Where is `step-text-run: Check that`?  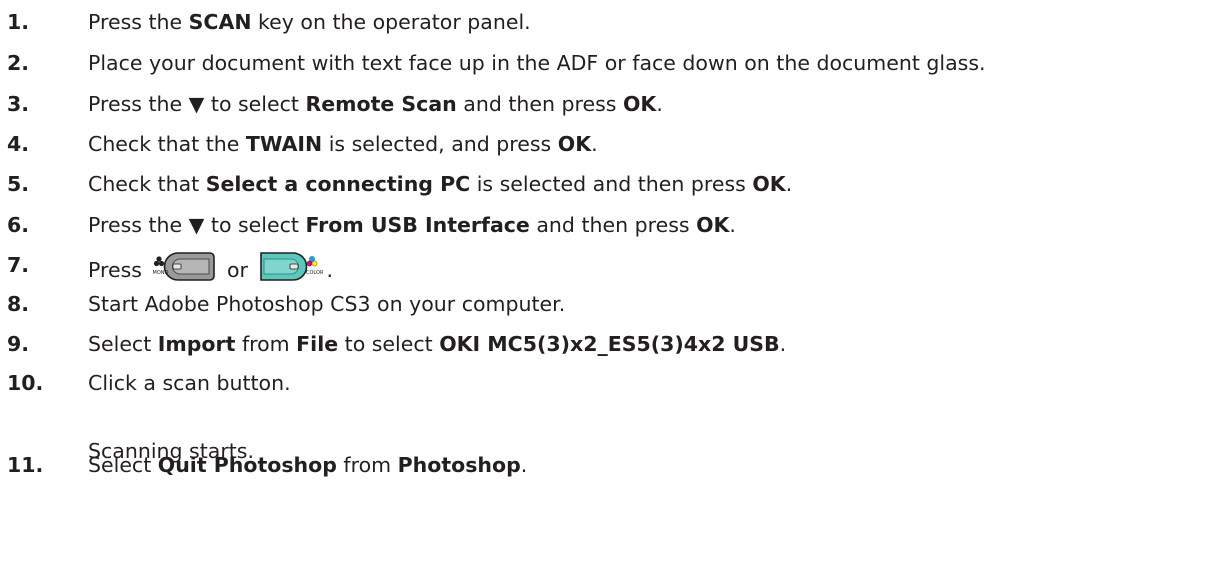
step-text-run: Check that is located at coordinates (147, 184).